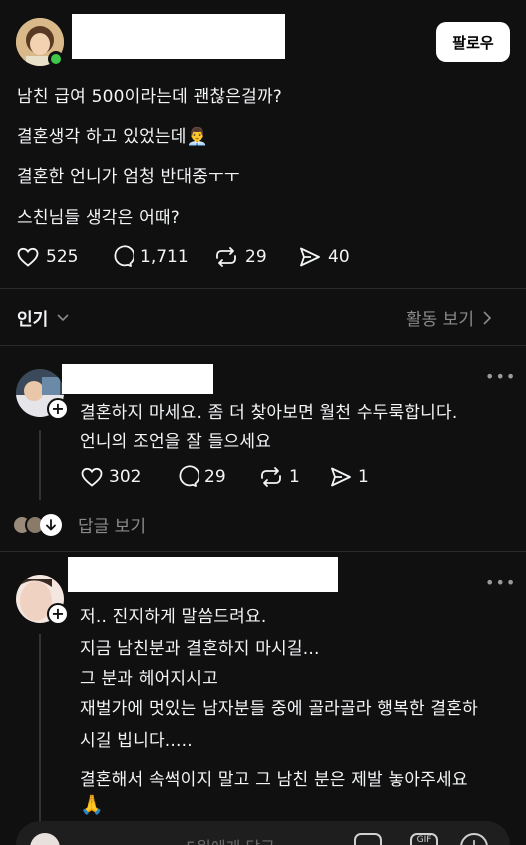 The image size is (526, 845). Describe the element at coordinates (33, 320) in the screenshot. I see `sort-label: 인기` at that location.